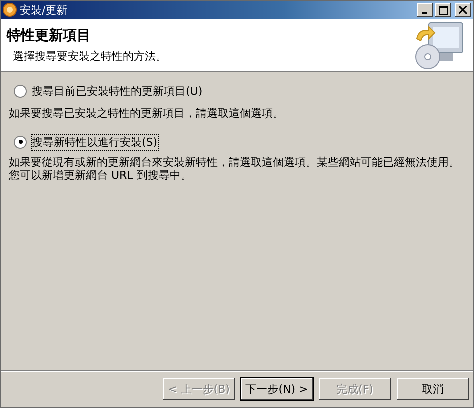 This screenshot has height=408, width=474. What do you see at coordinates (425, 10) in the screenshot?
I see `minimize-button` at bounding box center [425, 10].